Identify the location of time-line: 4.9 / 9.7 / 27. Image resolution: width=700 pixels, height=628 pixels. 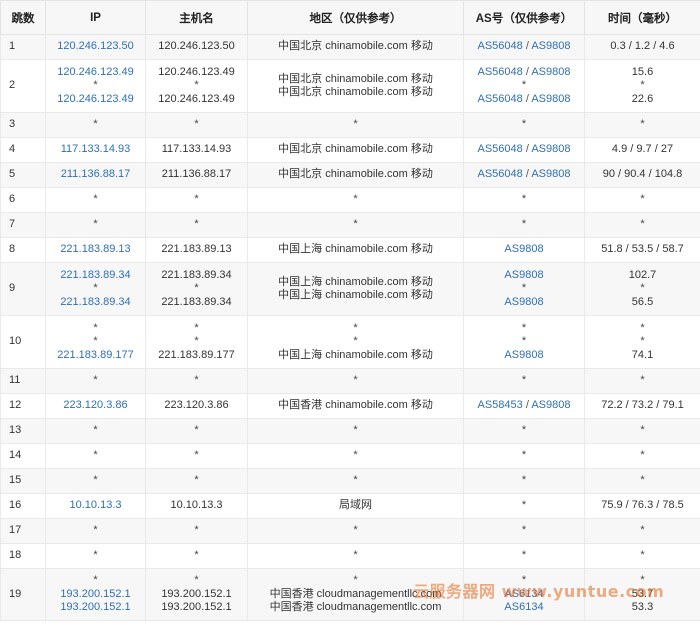
(642, 150).